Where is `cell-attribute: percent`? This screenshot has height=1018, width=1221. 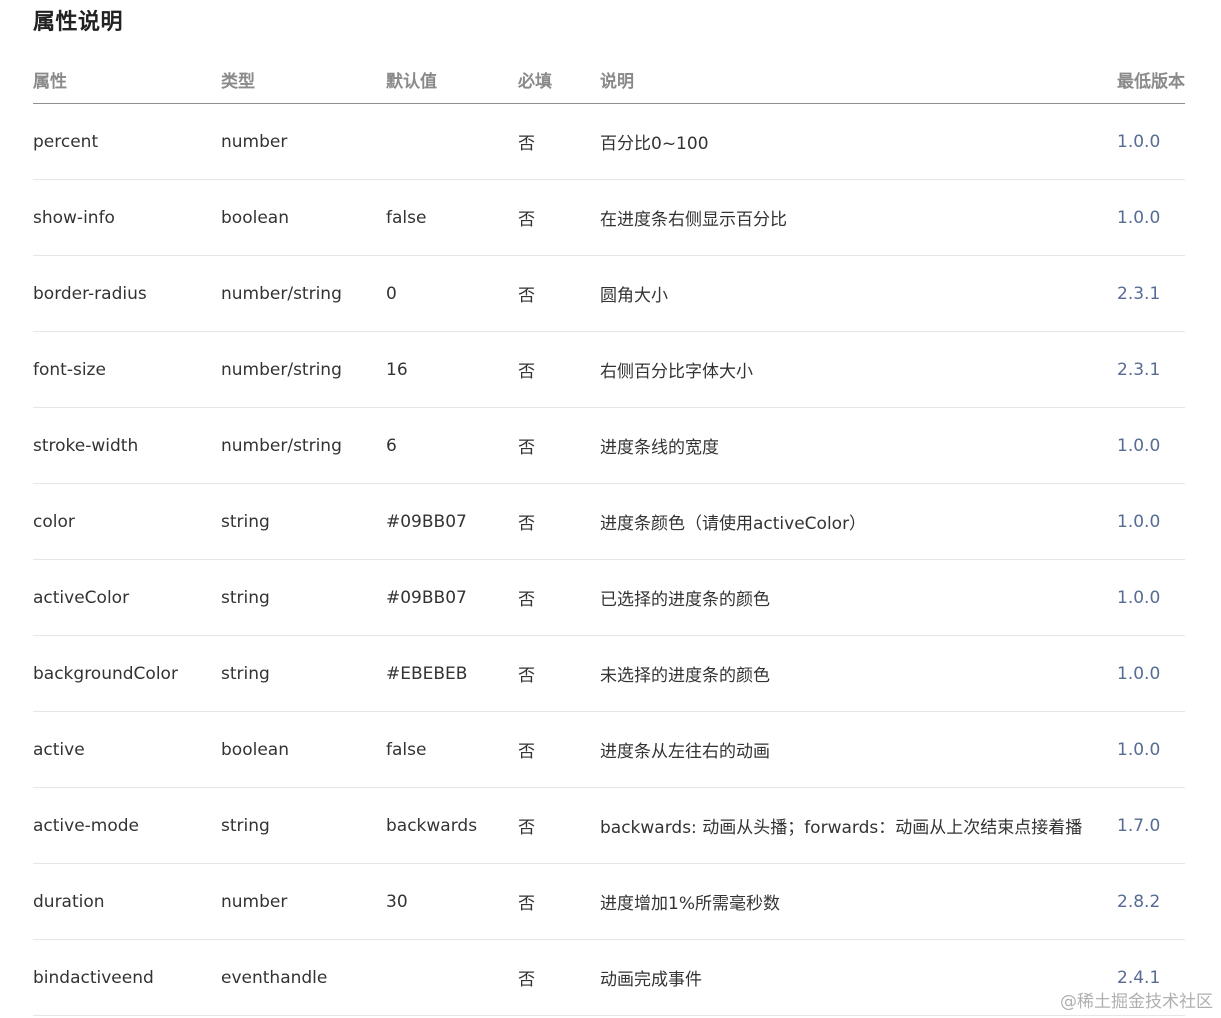 cell-attribute: percent is located at coordinates (127, 141).